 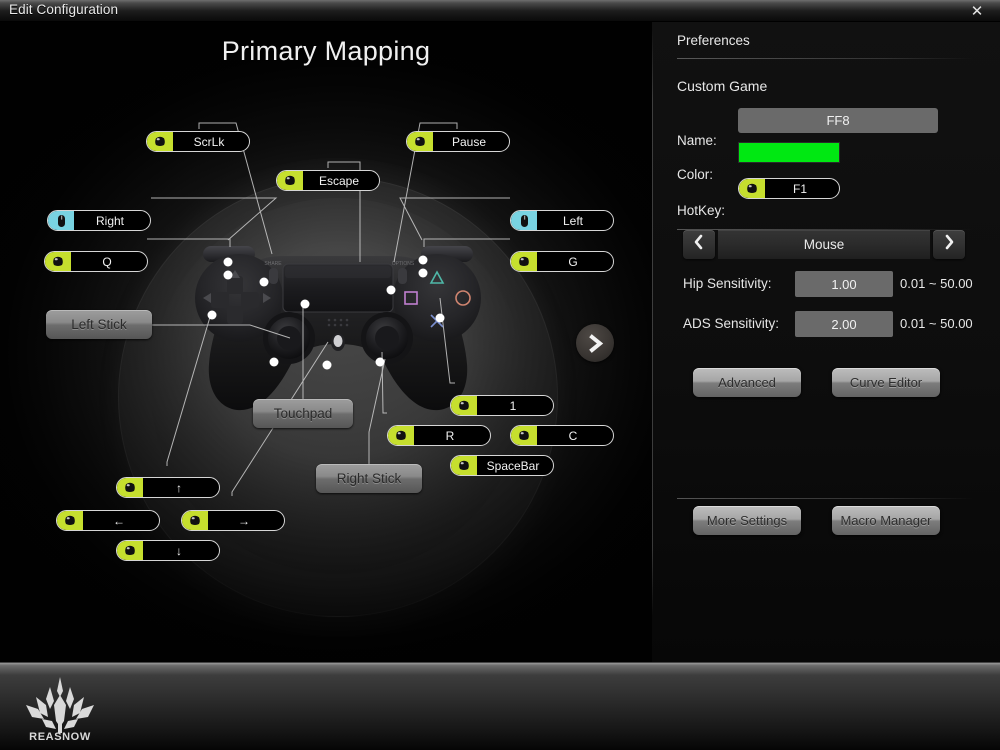 What do you see at coordinates (747, 382) in the screenshot?
I see `advanced-button: Advanced` at bounding box center [747, 382].